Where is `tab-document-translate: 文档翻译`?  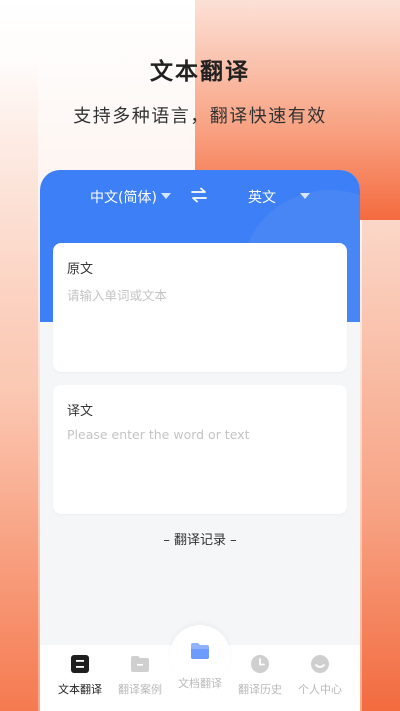 tab-document-translate: 文档翻译 is located at coordinates (200, 665).